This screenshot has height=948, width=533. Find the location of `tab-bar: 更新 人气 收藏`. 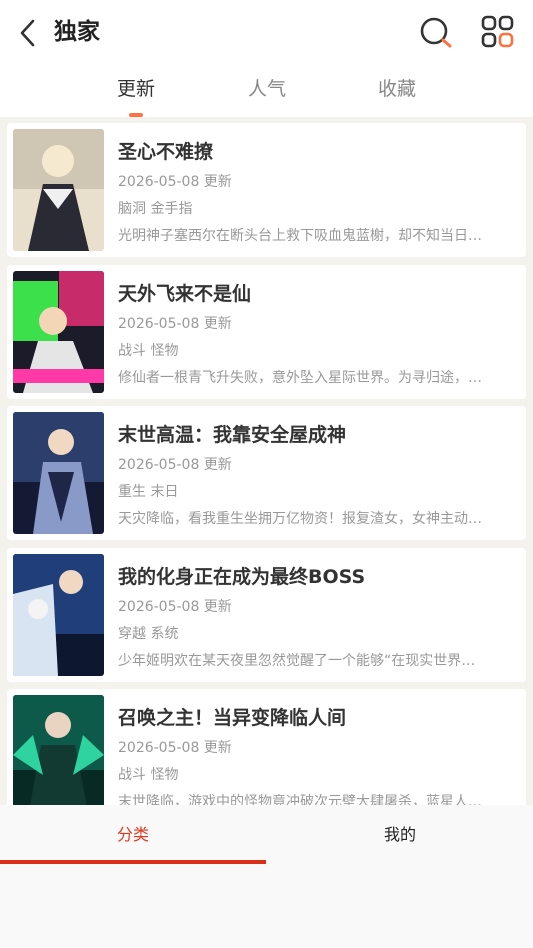

tab-bar: 更新 人气 收藏 is located at coordinates (266, 95).